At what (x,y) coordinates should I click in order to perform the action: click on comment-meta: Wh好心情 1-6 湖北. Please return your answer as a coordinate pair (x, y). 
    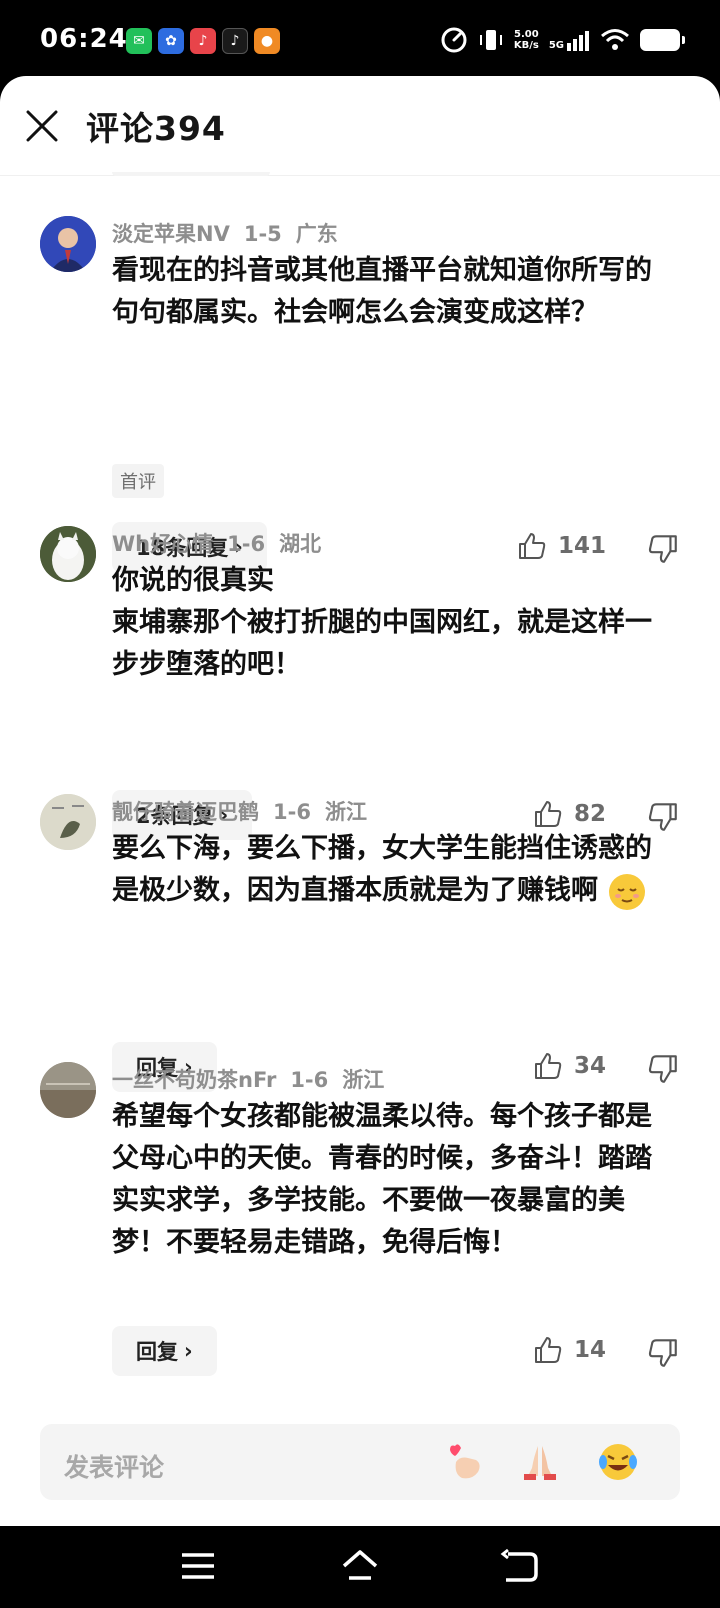
    Looking at the image, I should click on (223, 543).